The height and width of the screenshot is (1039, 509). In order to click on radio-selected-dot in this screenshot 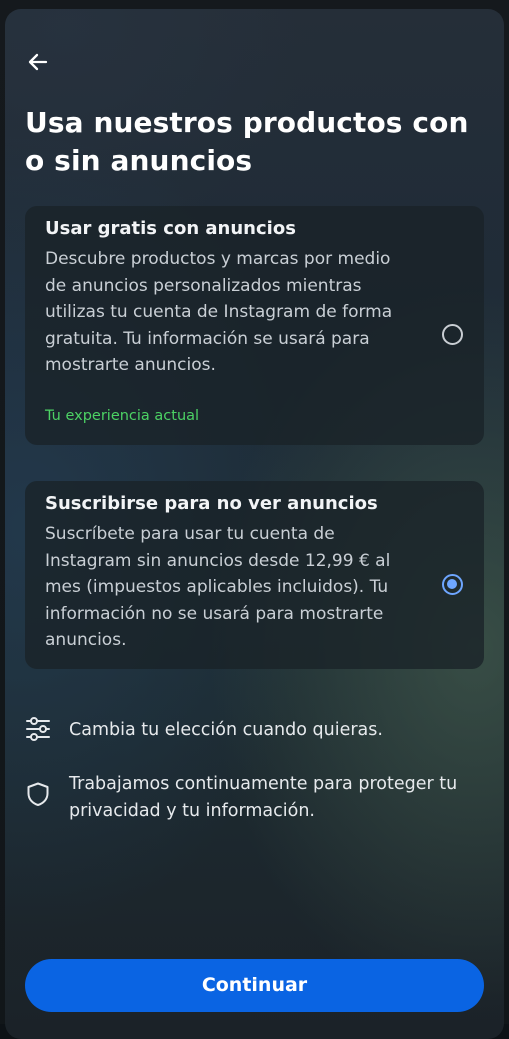, I will do `click(452, 584)`.